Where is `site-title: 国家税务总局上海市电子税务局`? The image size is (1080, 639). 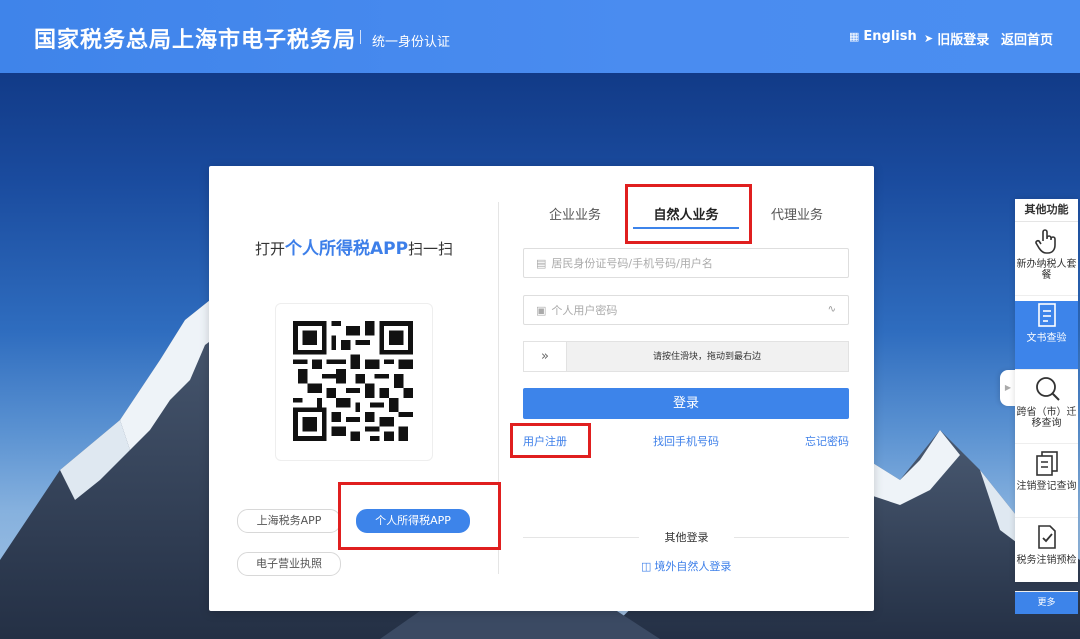
site-title: 国家税务总局上海市电子税务局 is located at coordinates (195, 40).